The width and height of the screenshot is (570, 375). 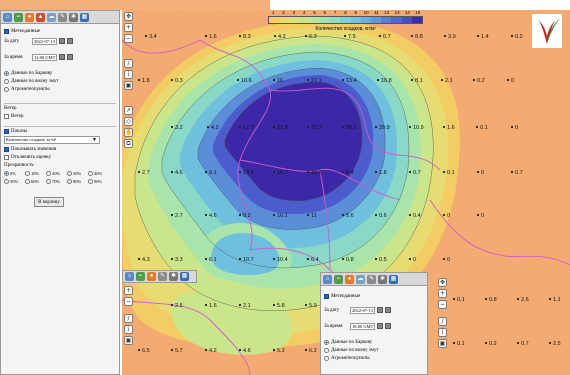 What do you see at coordinates (363, 326) in the screenshot?
I see `time-input-2: 18:00 GMT` at bounding box center [363, 326].